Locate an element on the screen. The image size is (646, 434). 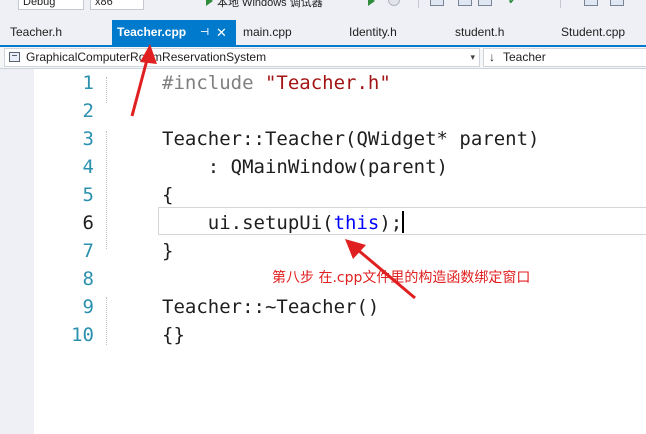
tab-student-cpp: Student.cpp is located at coordinates (593, 32).